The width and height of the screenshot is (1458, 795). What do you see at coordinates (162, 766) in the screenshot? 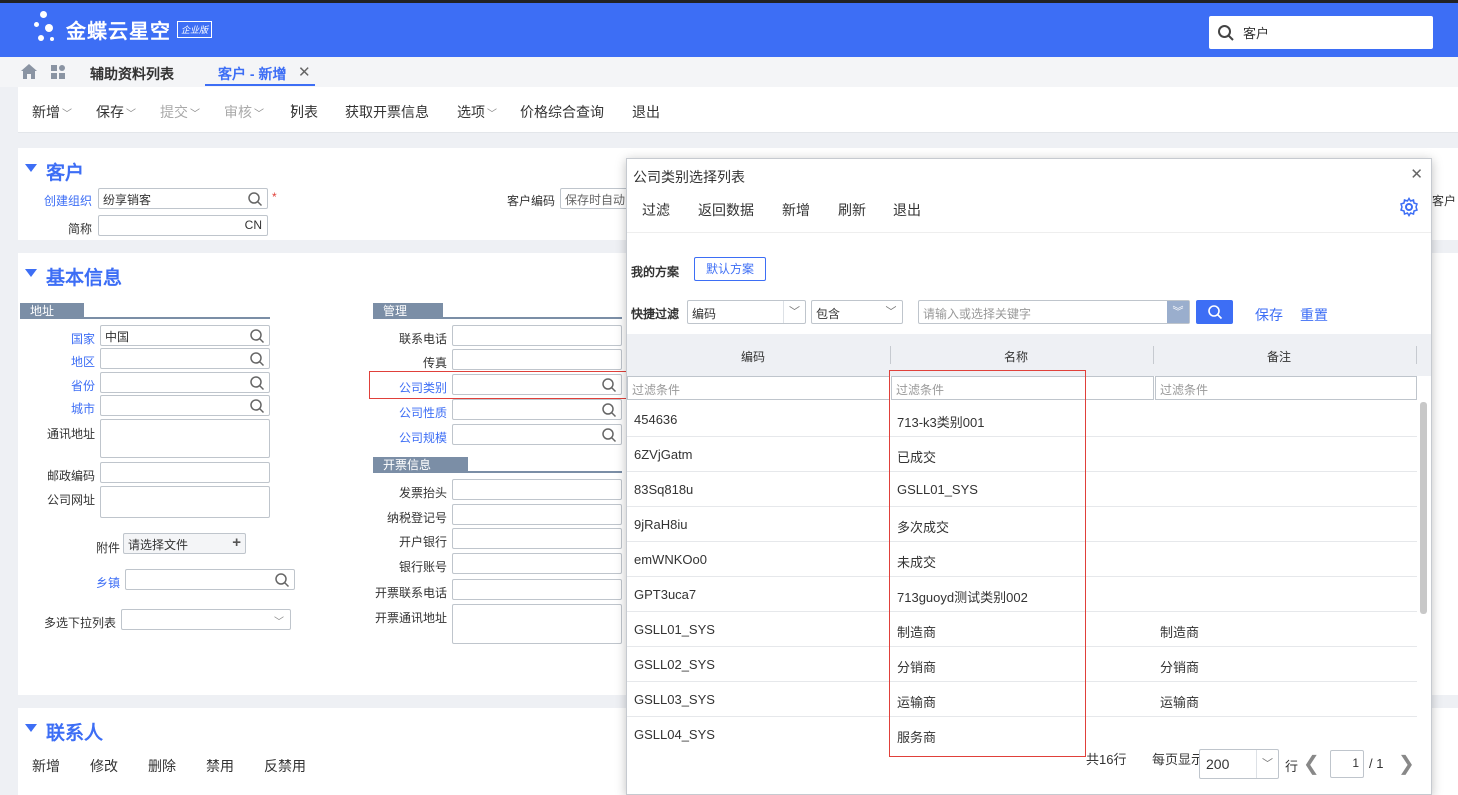
I see `contact-delete-button: 删除` at bounding box center [162, 766].